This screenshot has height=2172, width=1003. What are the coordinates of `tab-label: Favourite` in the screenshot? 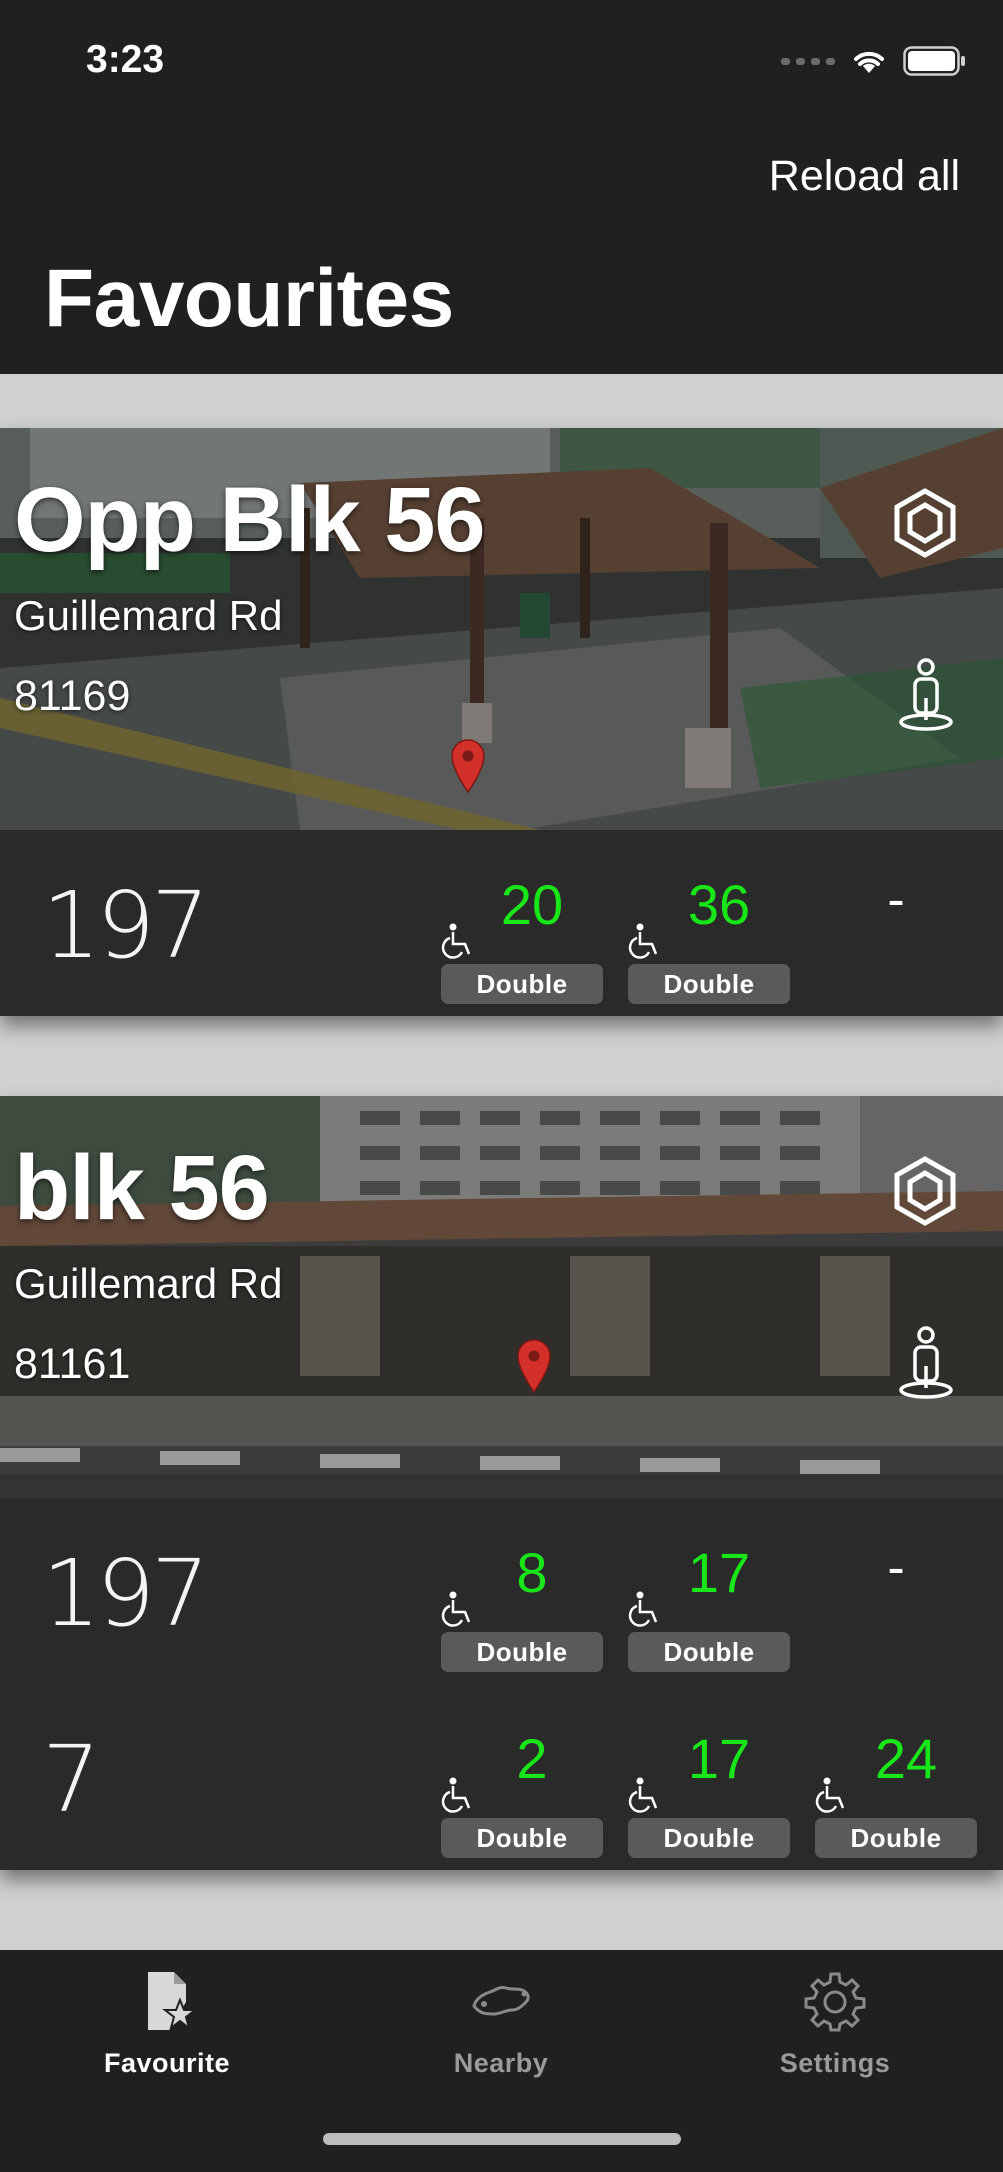 It's located at (167, 2063).